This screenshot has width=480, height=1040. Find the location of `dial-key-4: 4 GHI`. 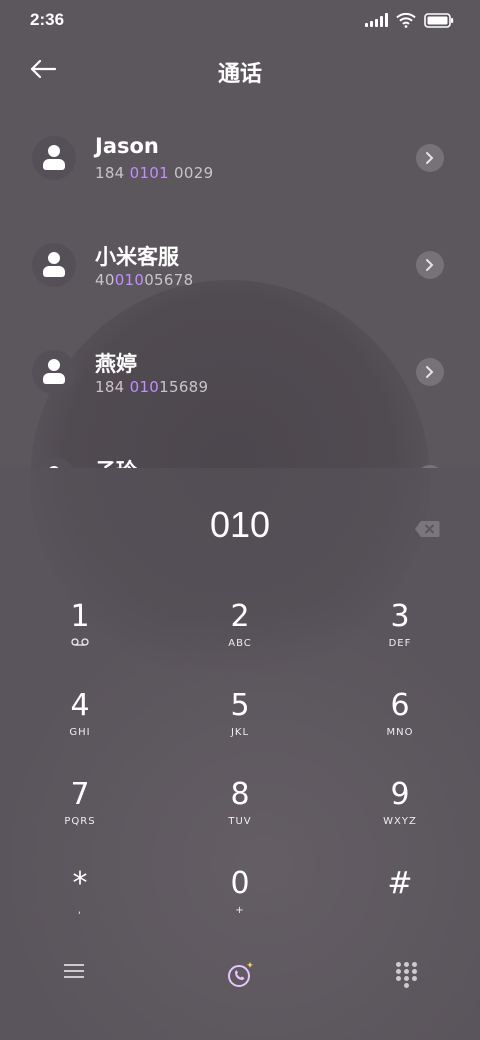

dial-key-4: 4 GHI is located at coordinates (80, 729).